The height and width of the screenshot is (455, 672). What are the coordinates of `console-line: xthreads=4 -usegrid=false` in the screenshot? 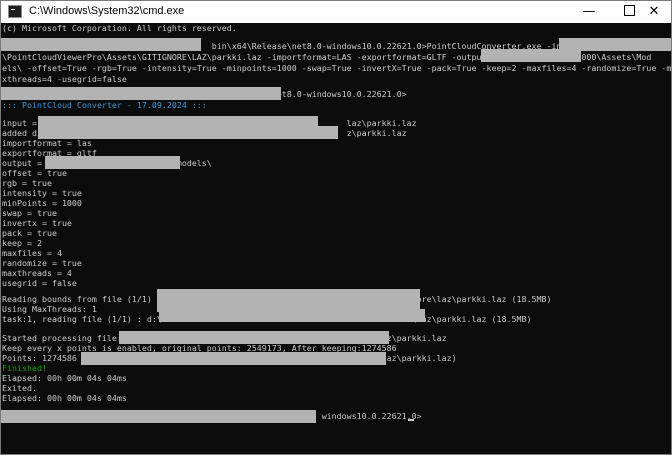 It's located at (64, 79).